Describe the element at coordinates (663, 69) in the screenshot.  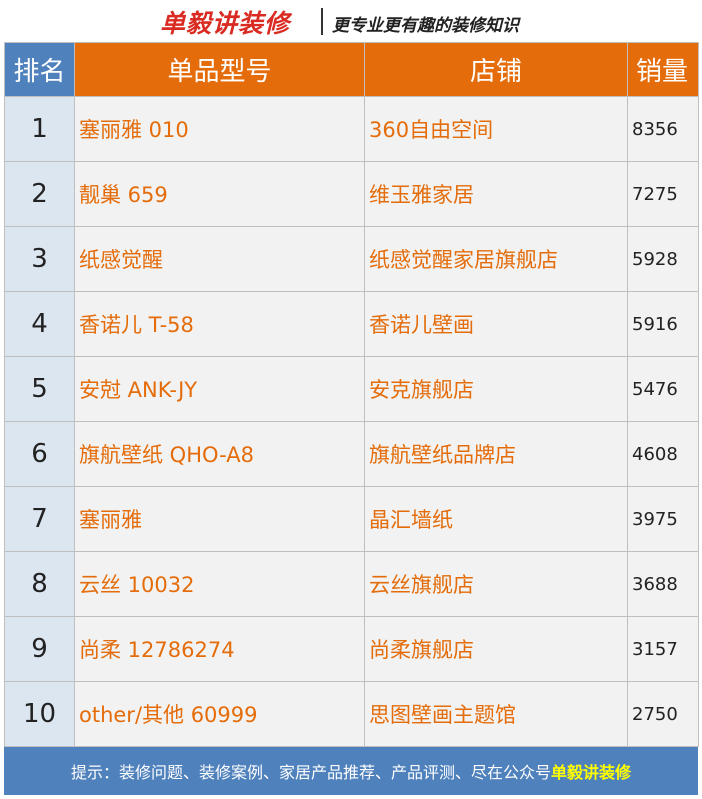
I see `column-header-sales: 销量` at that location.